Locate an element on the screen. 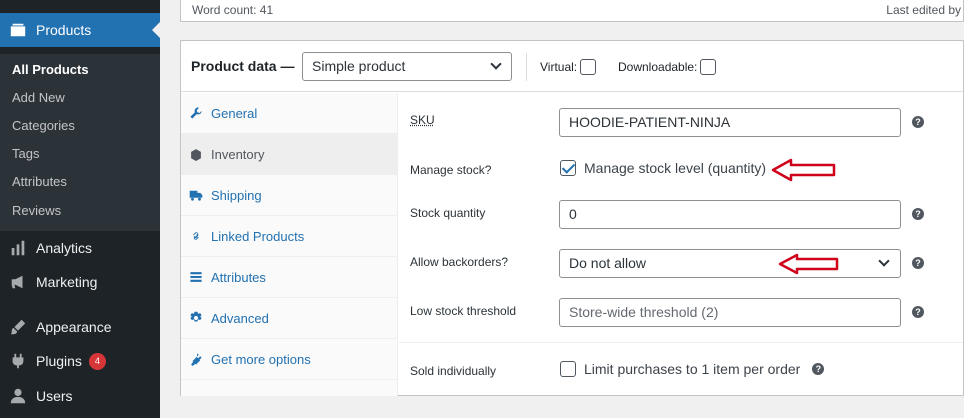  stock-quantity-label: Stock quantity is located at coordinates (448, 213).